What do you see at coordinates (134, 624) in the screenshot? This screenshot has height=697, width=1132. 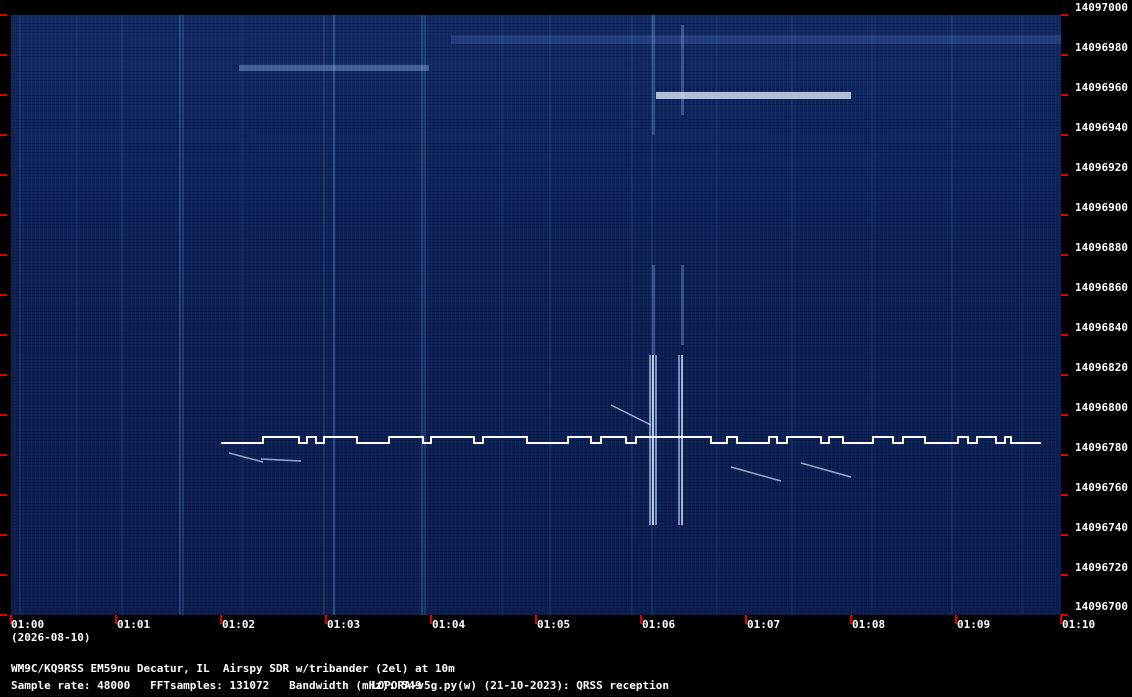 I see `time-label: 01:01` at bounding box center [134, 624].